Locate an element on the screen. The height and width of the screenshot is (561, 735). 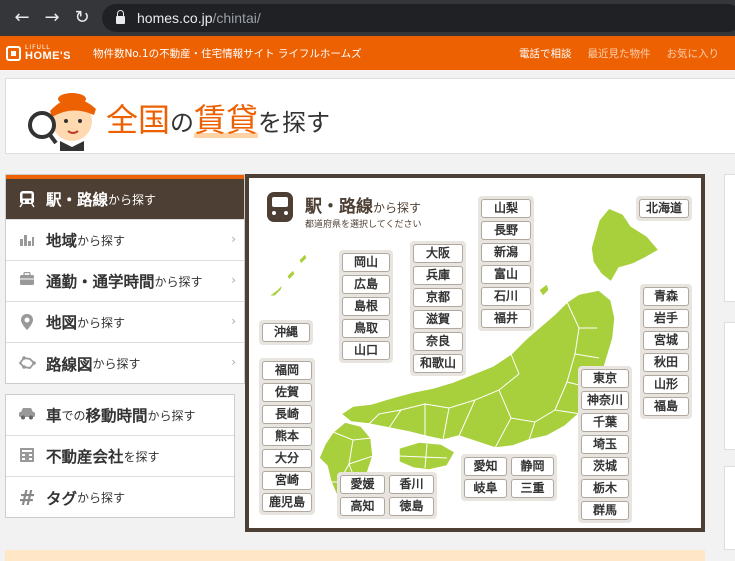
region-okinawa: 沖縄 is located at coordinates (286, 332).